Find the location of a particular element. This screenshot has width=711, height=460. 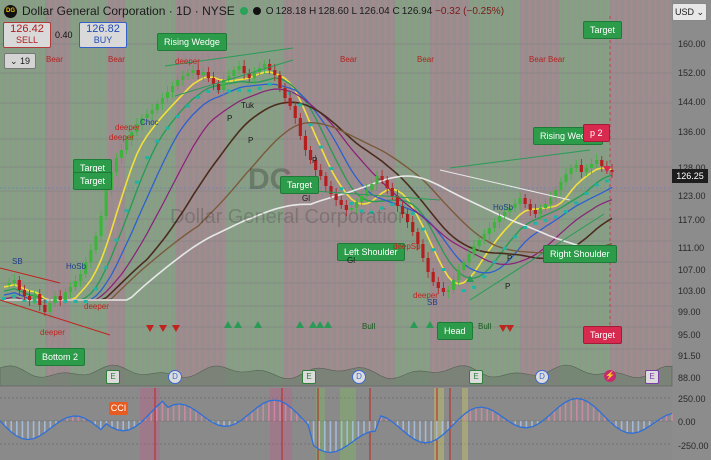

price-tick: 91.50 is located at coordinates (689, 356).